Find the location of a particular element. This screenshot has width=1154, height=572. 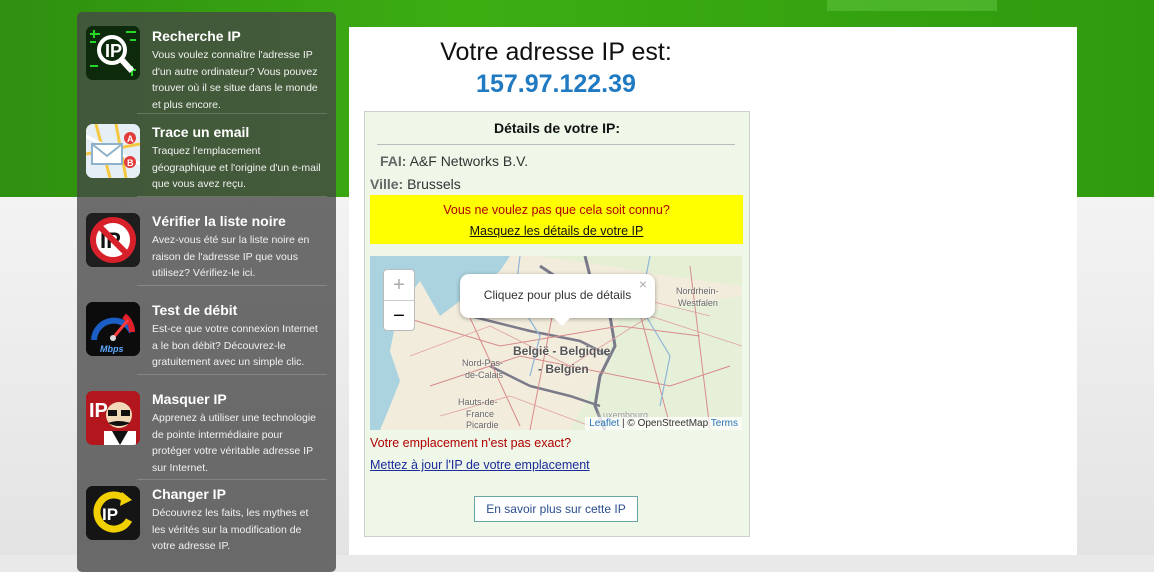

sidebar-item-title: Recherche IP is located at coordinates (196, 36).